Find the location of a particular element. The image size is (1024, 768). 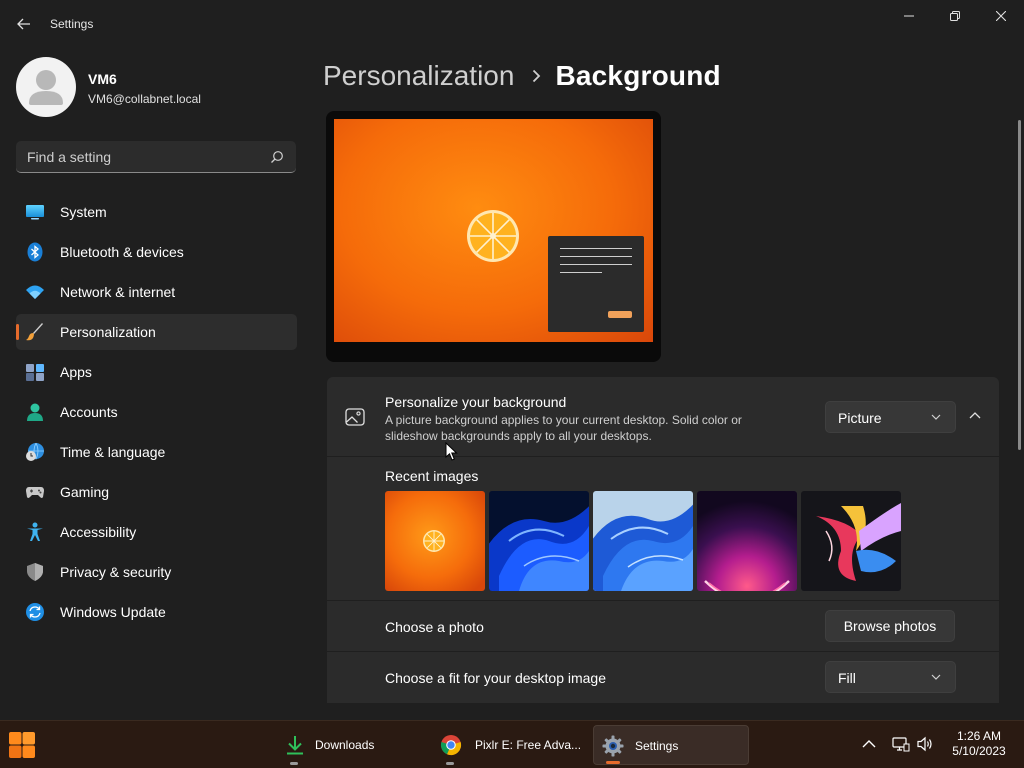

background-type-dropdown: Picture is located at coordinates (890, 417).